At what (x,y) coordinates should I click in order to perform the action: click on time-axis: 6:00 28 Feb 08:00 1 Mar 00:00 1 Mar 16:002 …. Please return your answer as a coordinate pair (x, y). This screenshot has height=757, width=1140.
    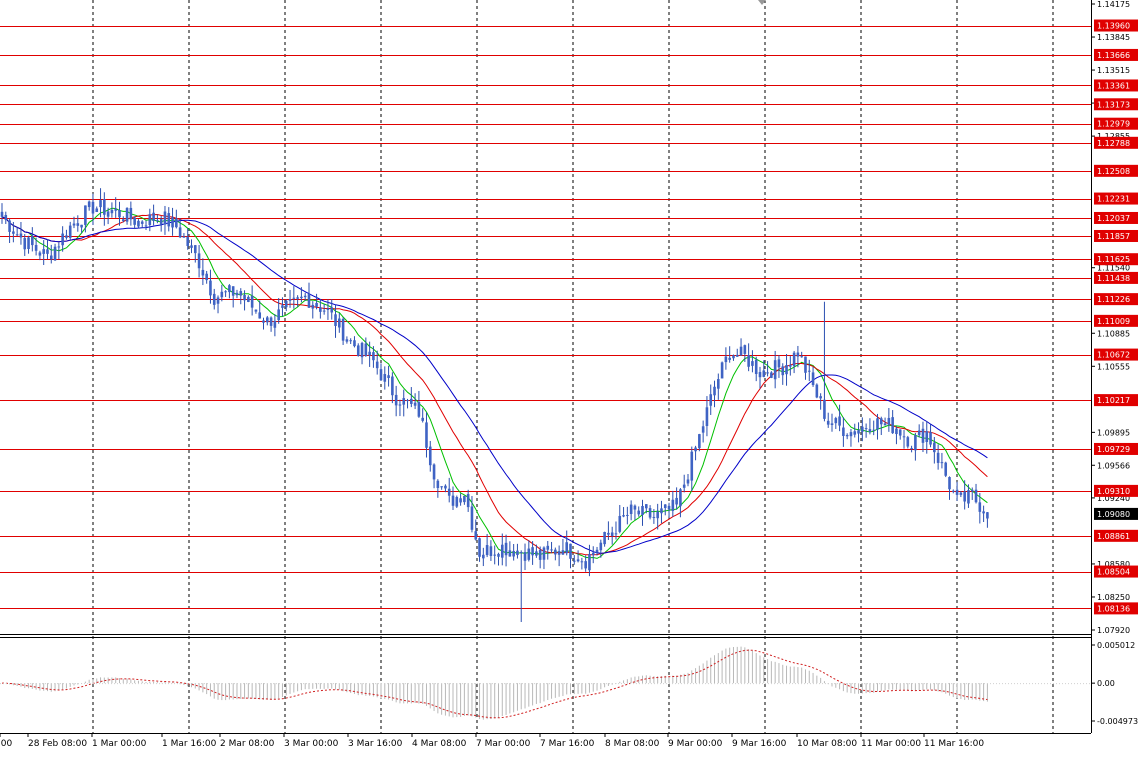
    Looking at the image, I should click on (492, 741).